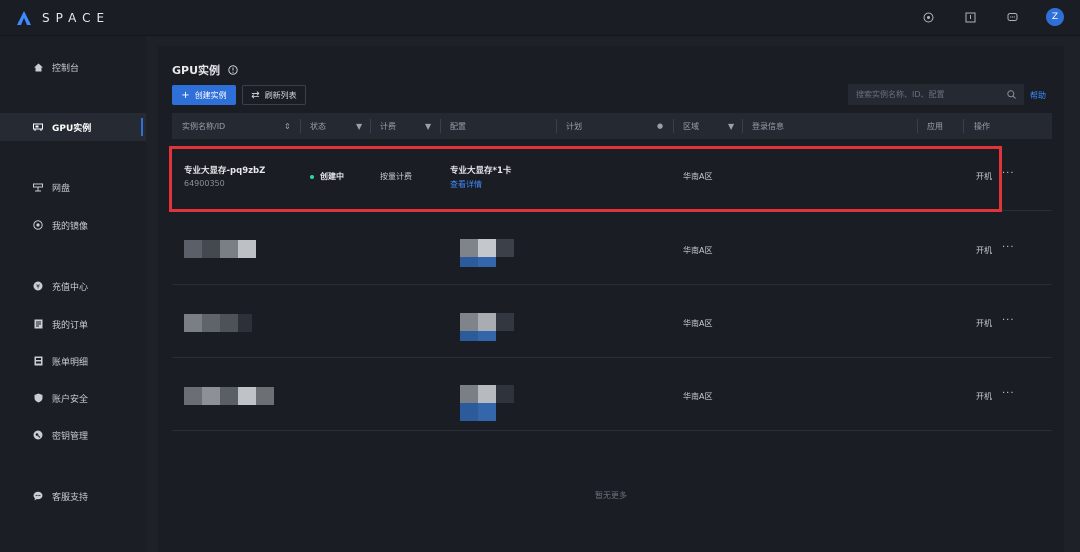 The image size is (1080, 552). I want to click on sidebar-item-my-images: 我的镜像, so click(73, 225).